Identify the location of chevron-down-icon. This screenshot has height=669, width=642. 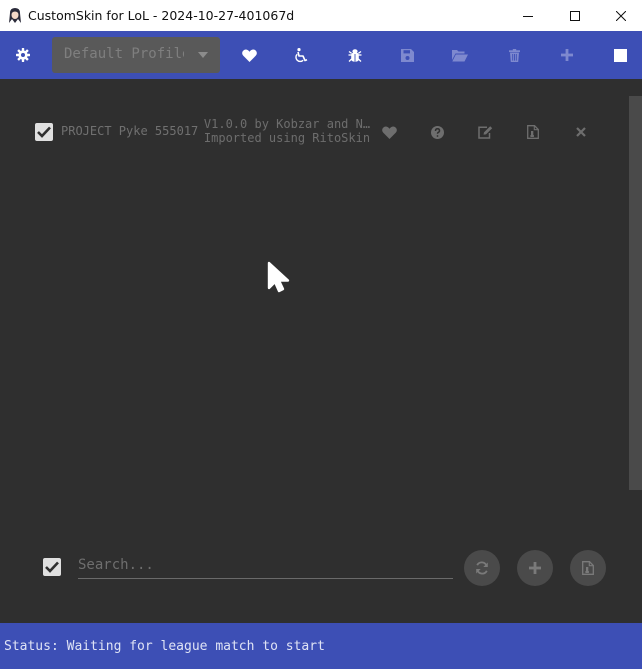
(203, 55).